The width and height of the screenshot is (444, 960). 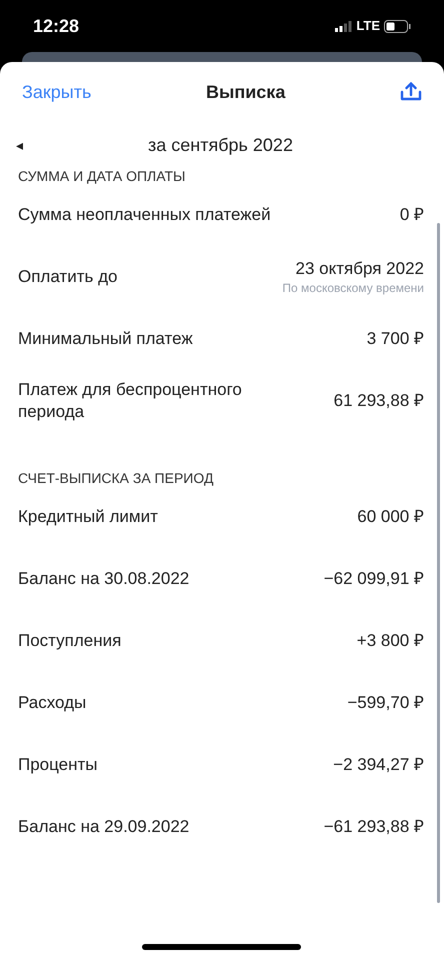 What do you see at coordinates (360, 269) in the screenshot?
I see `row-value: 23 октября 2022` at bounding box center [360, 269].